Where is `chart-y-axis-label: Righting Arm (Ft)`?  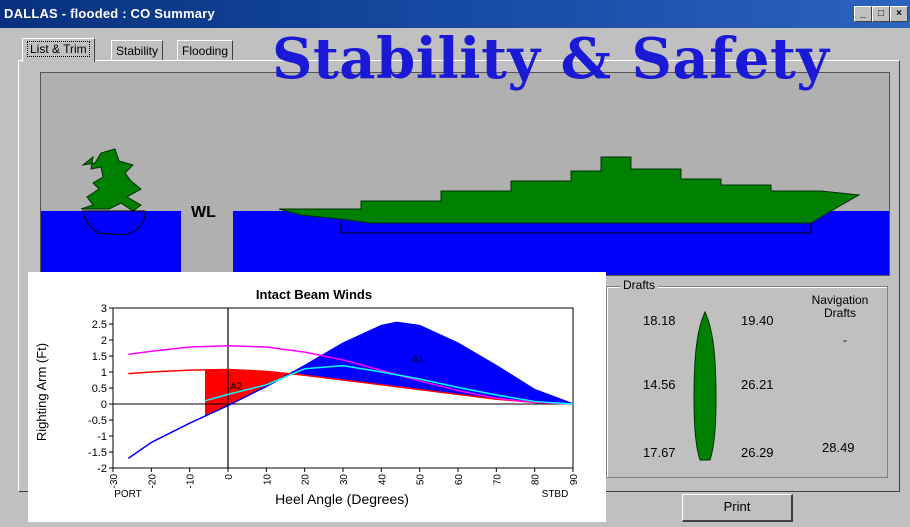
chart-y-axis-label: Righting Arm (Ft) is located at coordinates (41, 392).